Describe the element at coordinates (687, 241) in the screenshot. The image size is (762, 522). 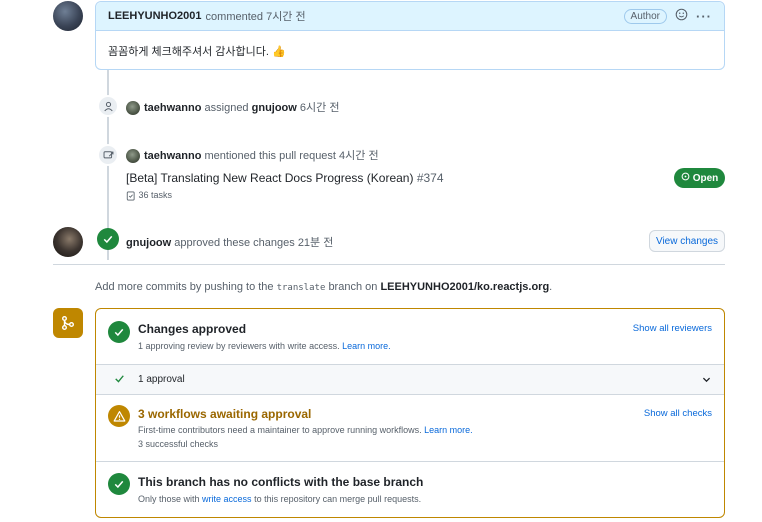
I see `view-changes-button: View changes` at that location.